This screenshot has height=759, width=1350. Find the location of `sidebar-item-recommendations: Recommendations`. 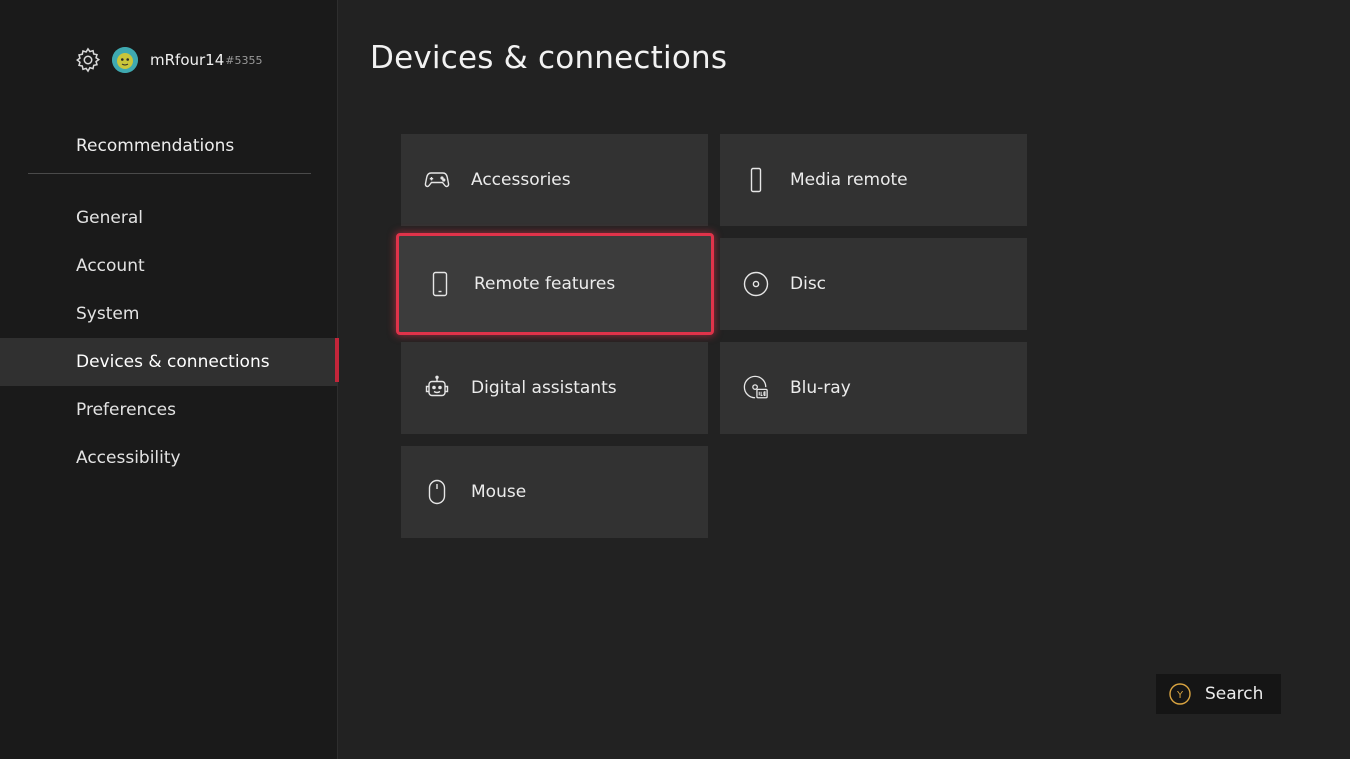

sidebar-item-recommendations: Recommendations is located at coordinates (155, 146).